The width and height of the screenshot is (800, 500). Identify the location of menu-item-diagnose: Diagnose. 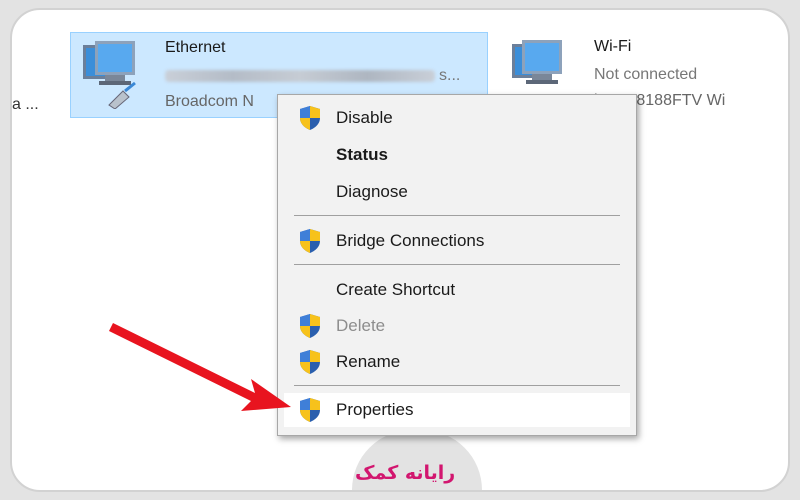
(457, 192).